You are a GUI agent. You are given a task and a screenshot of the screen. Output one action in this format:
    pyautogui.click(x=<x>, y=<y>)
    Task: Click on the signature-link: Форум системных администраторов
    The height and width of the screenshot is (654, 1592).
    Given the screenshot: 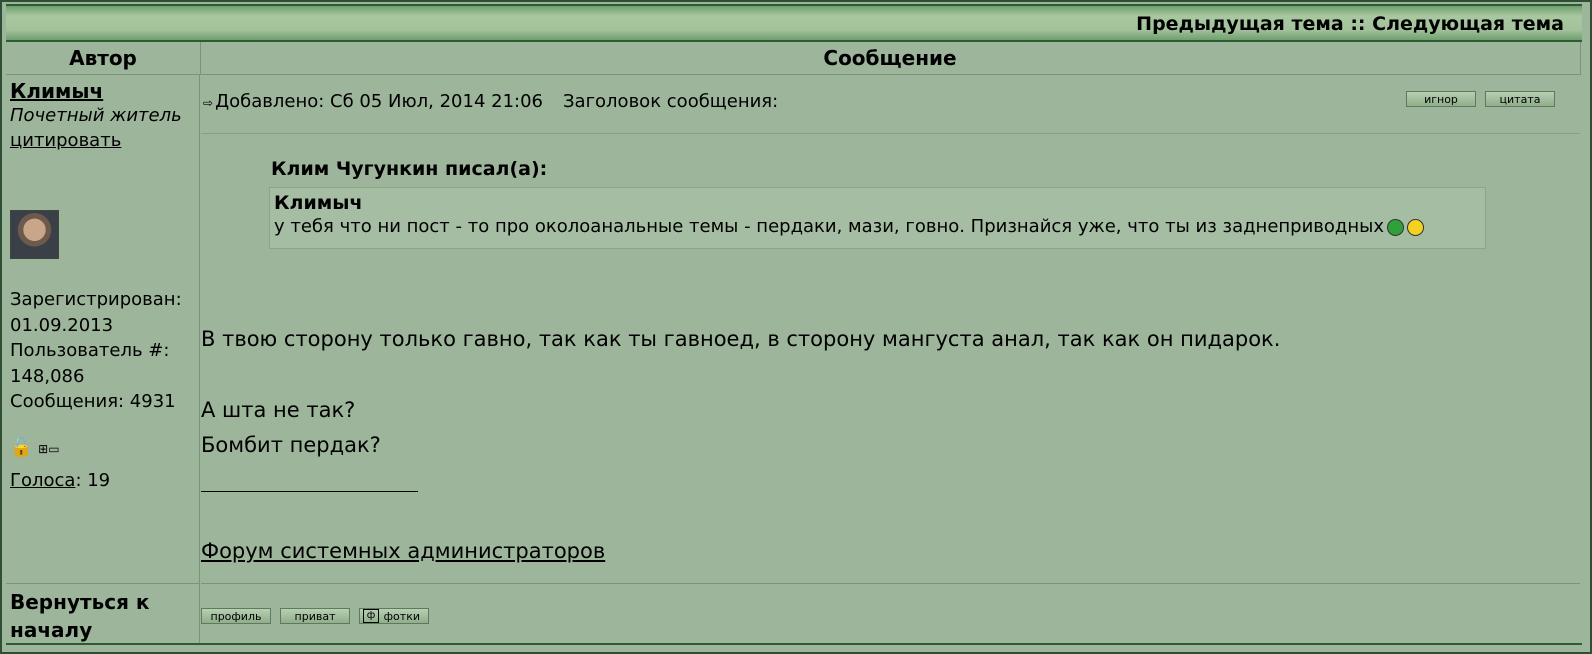 What is the action you would take?
    pyautogui.click(x=403, y=551)
    